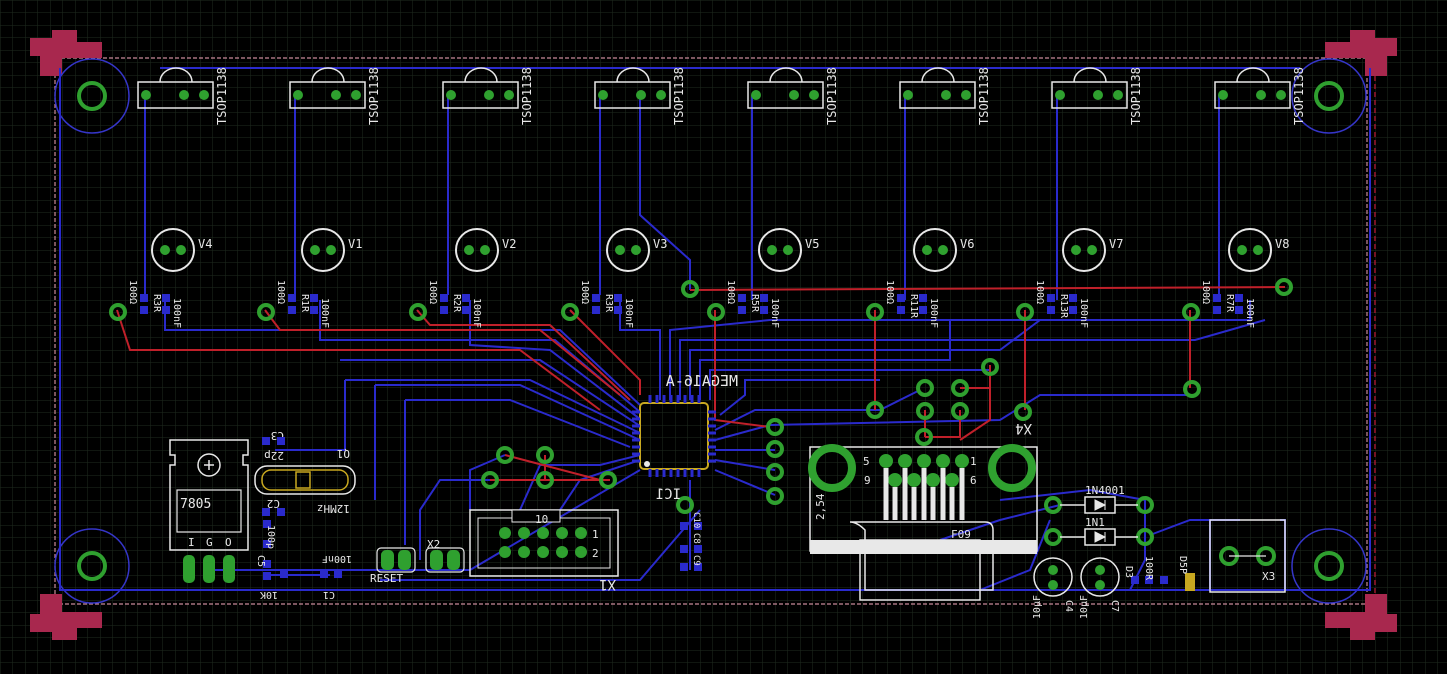 This screenshot has height=674, width=1447. Describe the element at coordinates (191, 542) in the screenshot. I see `regulator-pin-i: I` at that location.